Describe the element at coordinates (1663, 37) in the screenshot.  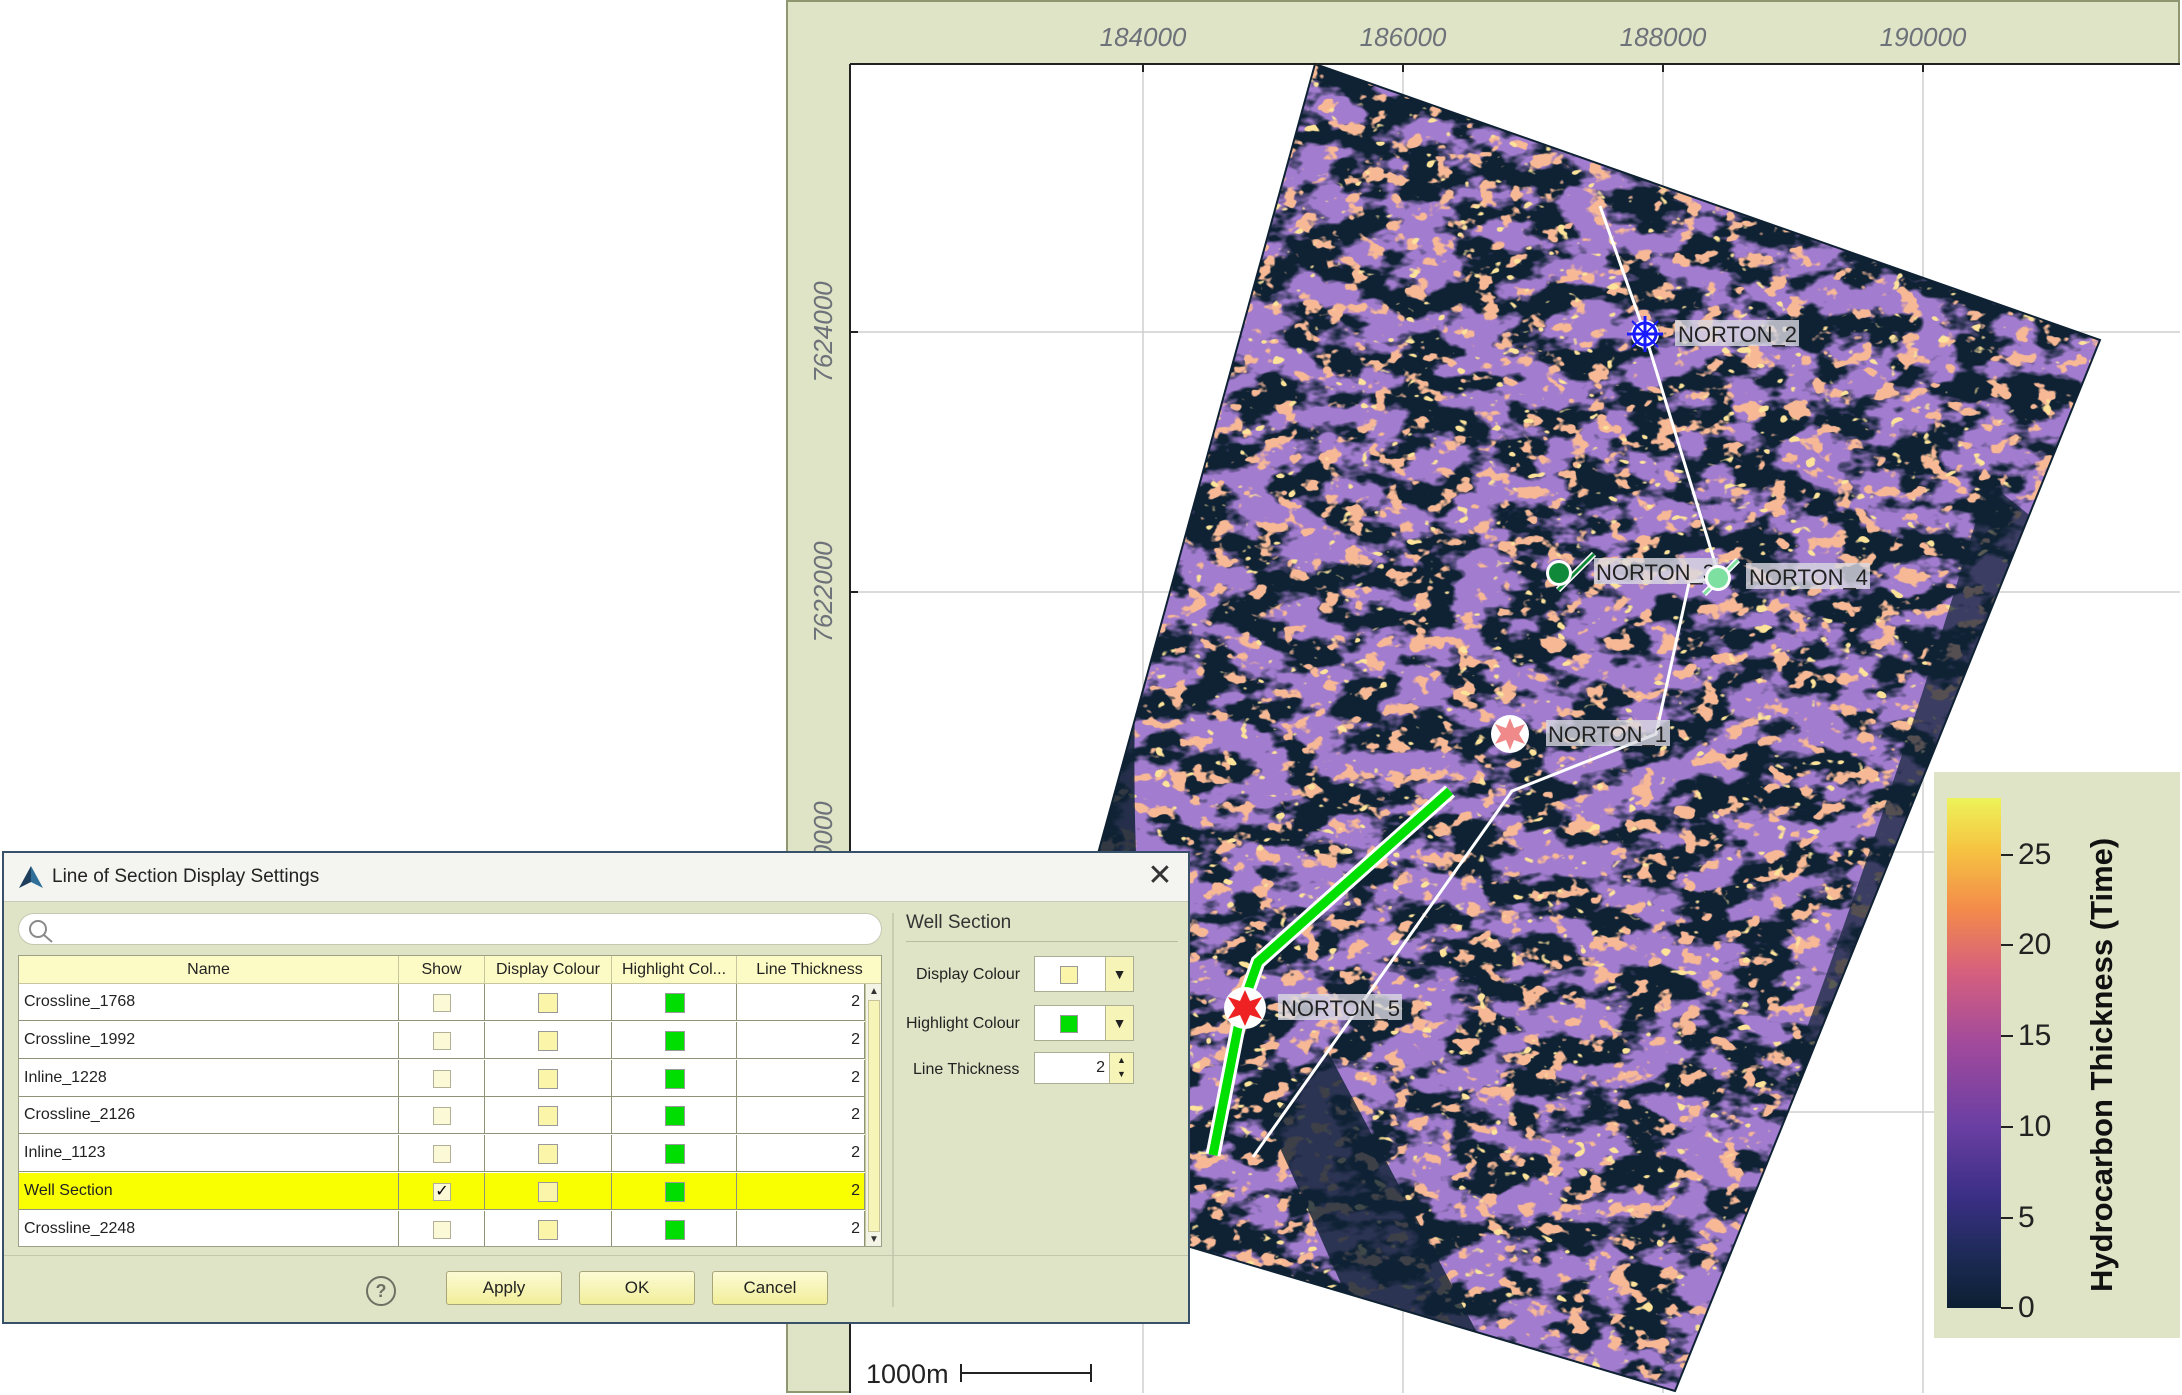
I see `x-tick-label: 188000` at that location.